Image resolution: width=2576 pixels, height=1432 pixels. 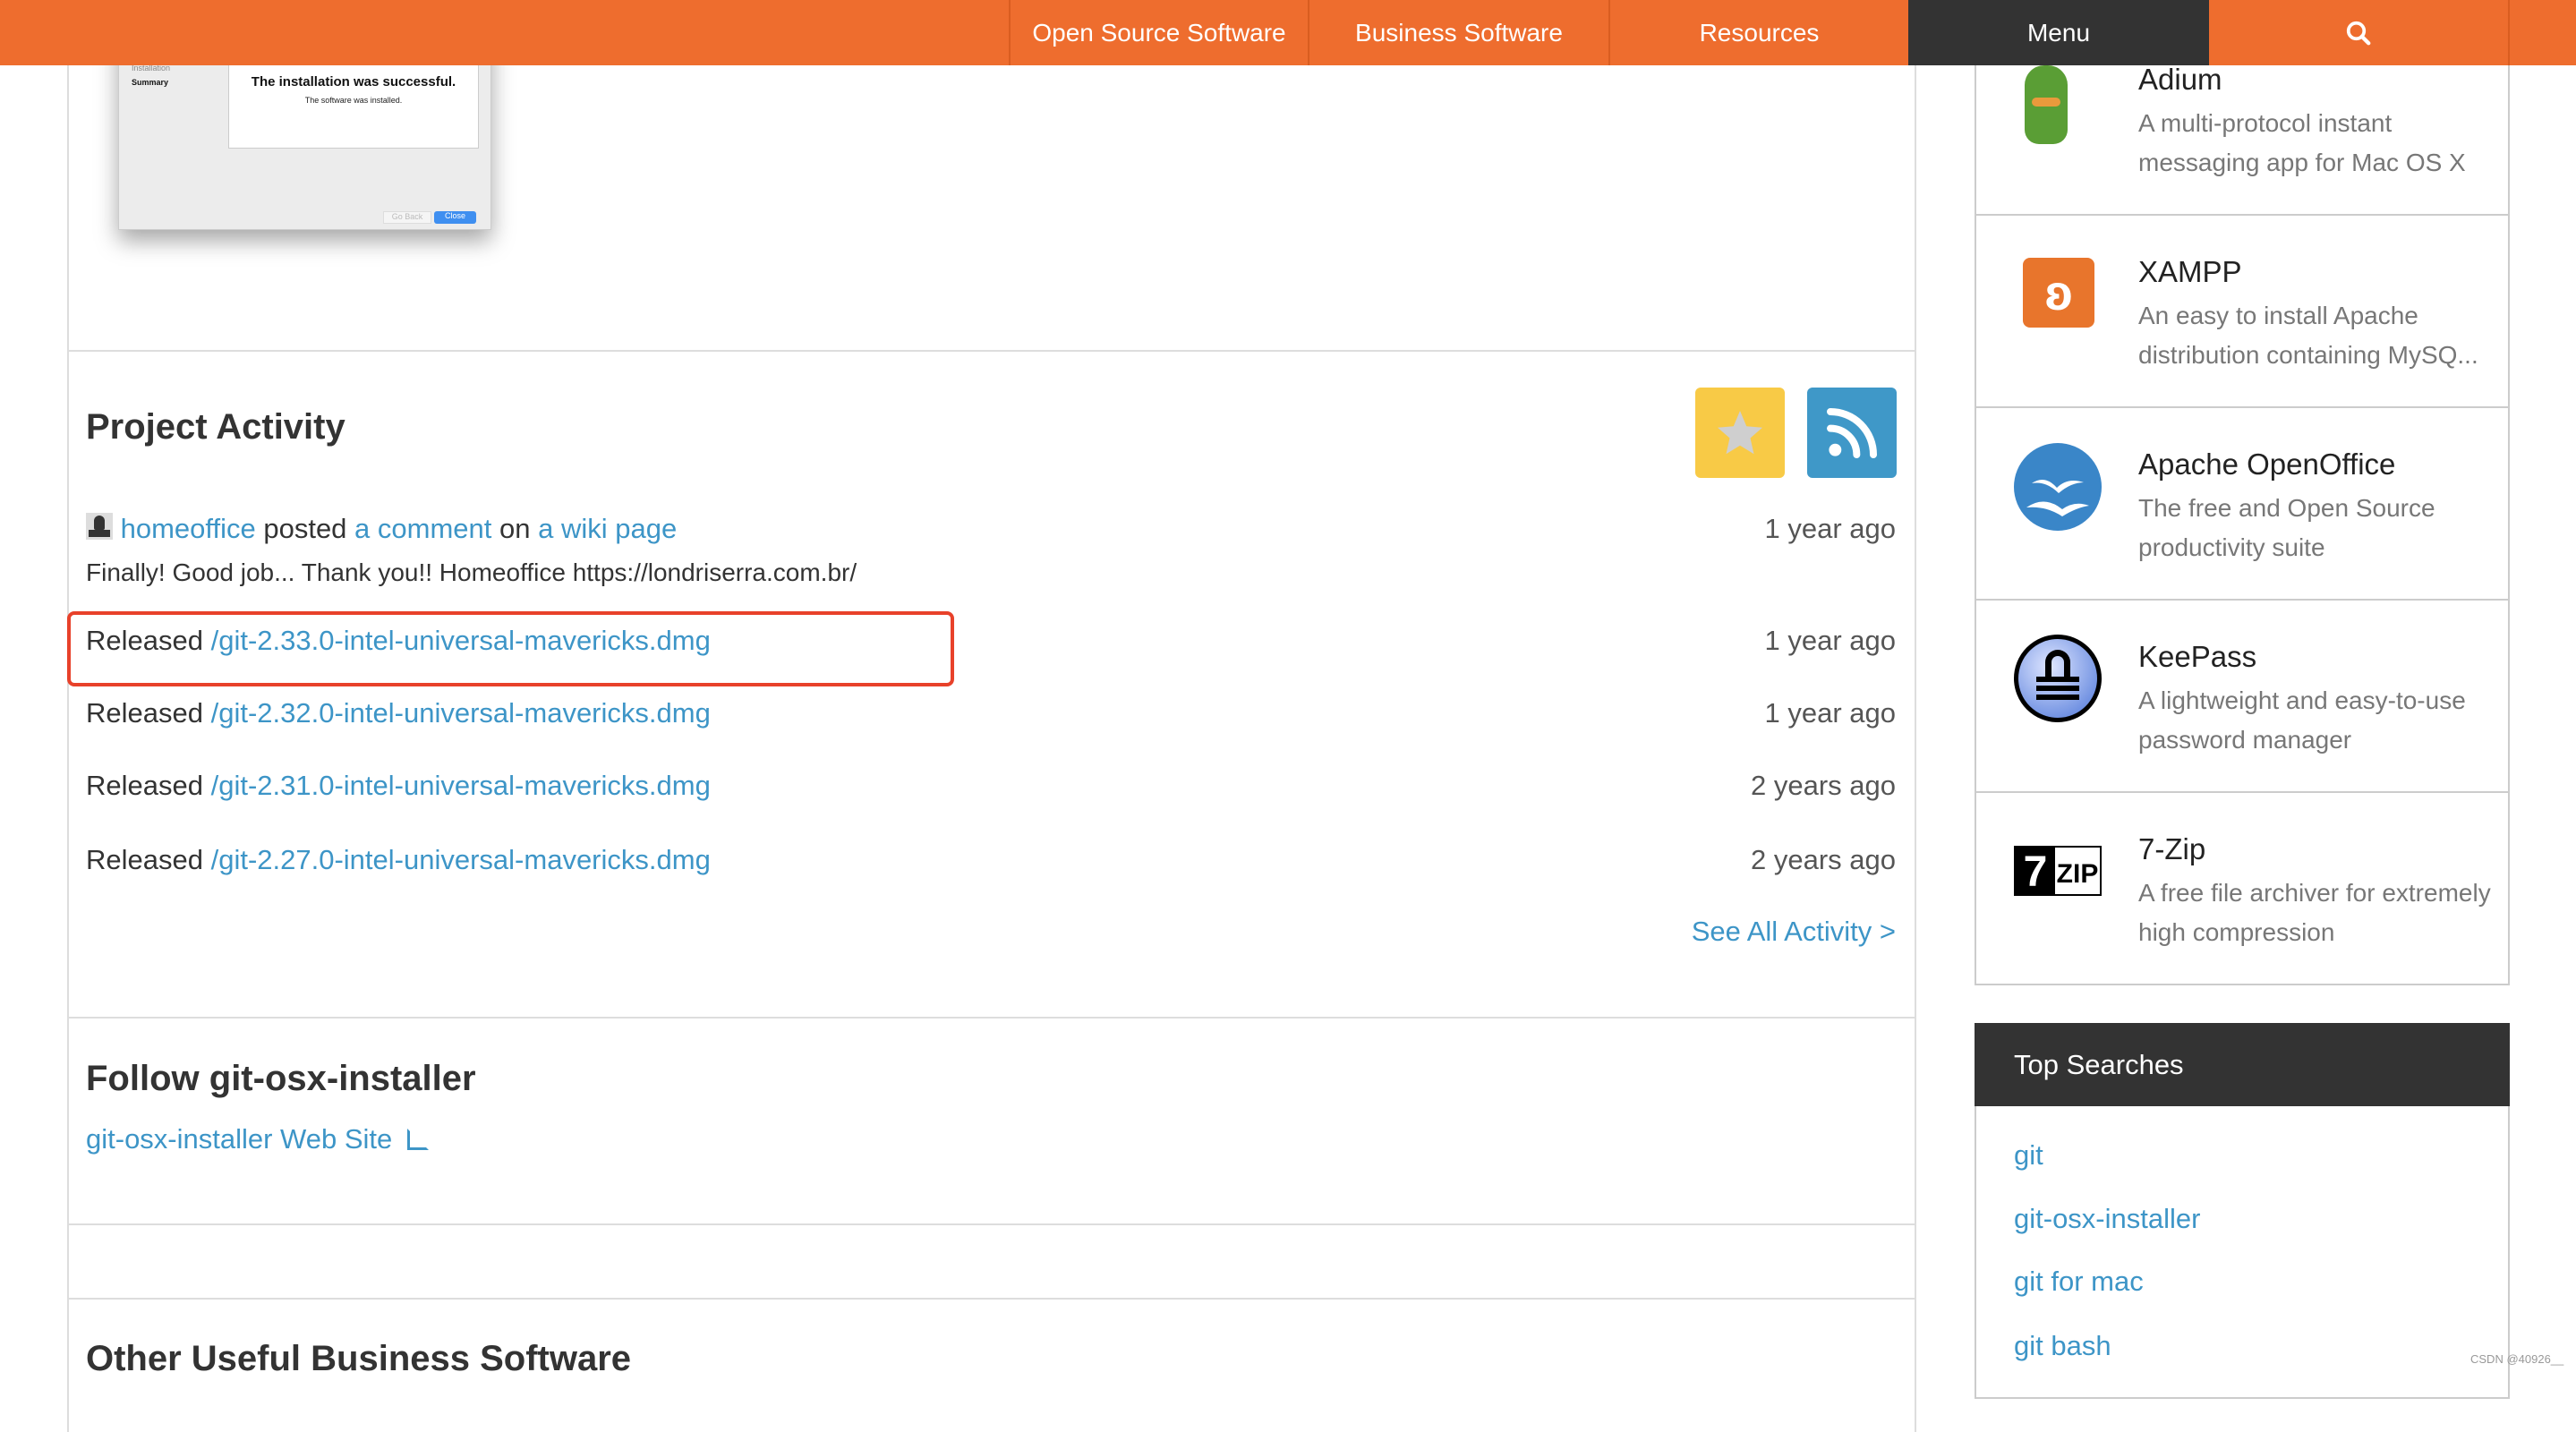 I want to click on openoffice-icon, so click(x=2058, y=487).